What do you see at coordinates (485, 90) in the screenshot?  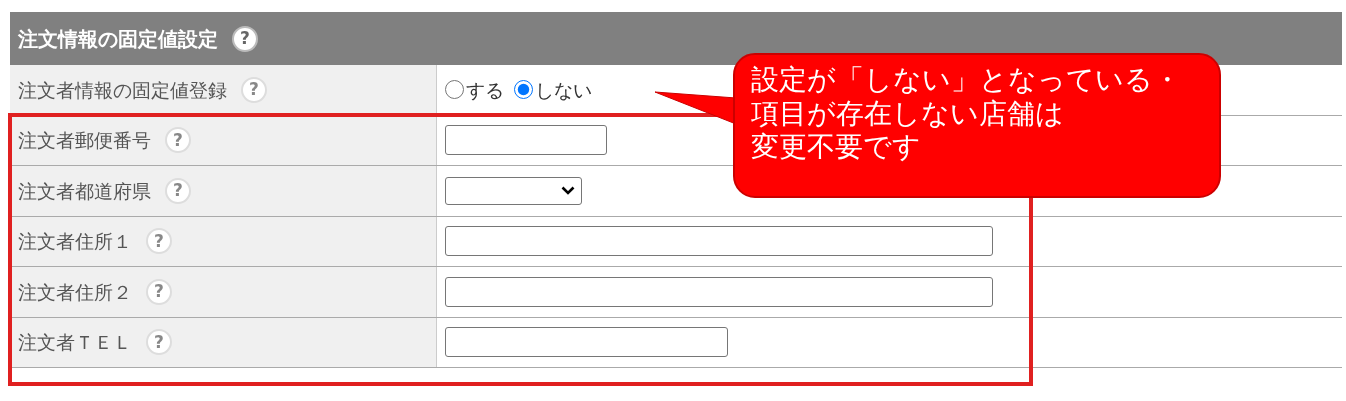 I see `radio-label: する` at bounding box center [485, 90].